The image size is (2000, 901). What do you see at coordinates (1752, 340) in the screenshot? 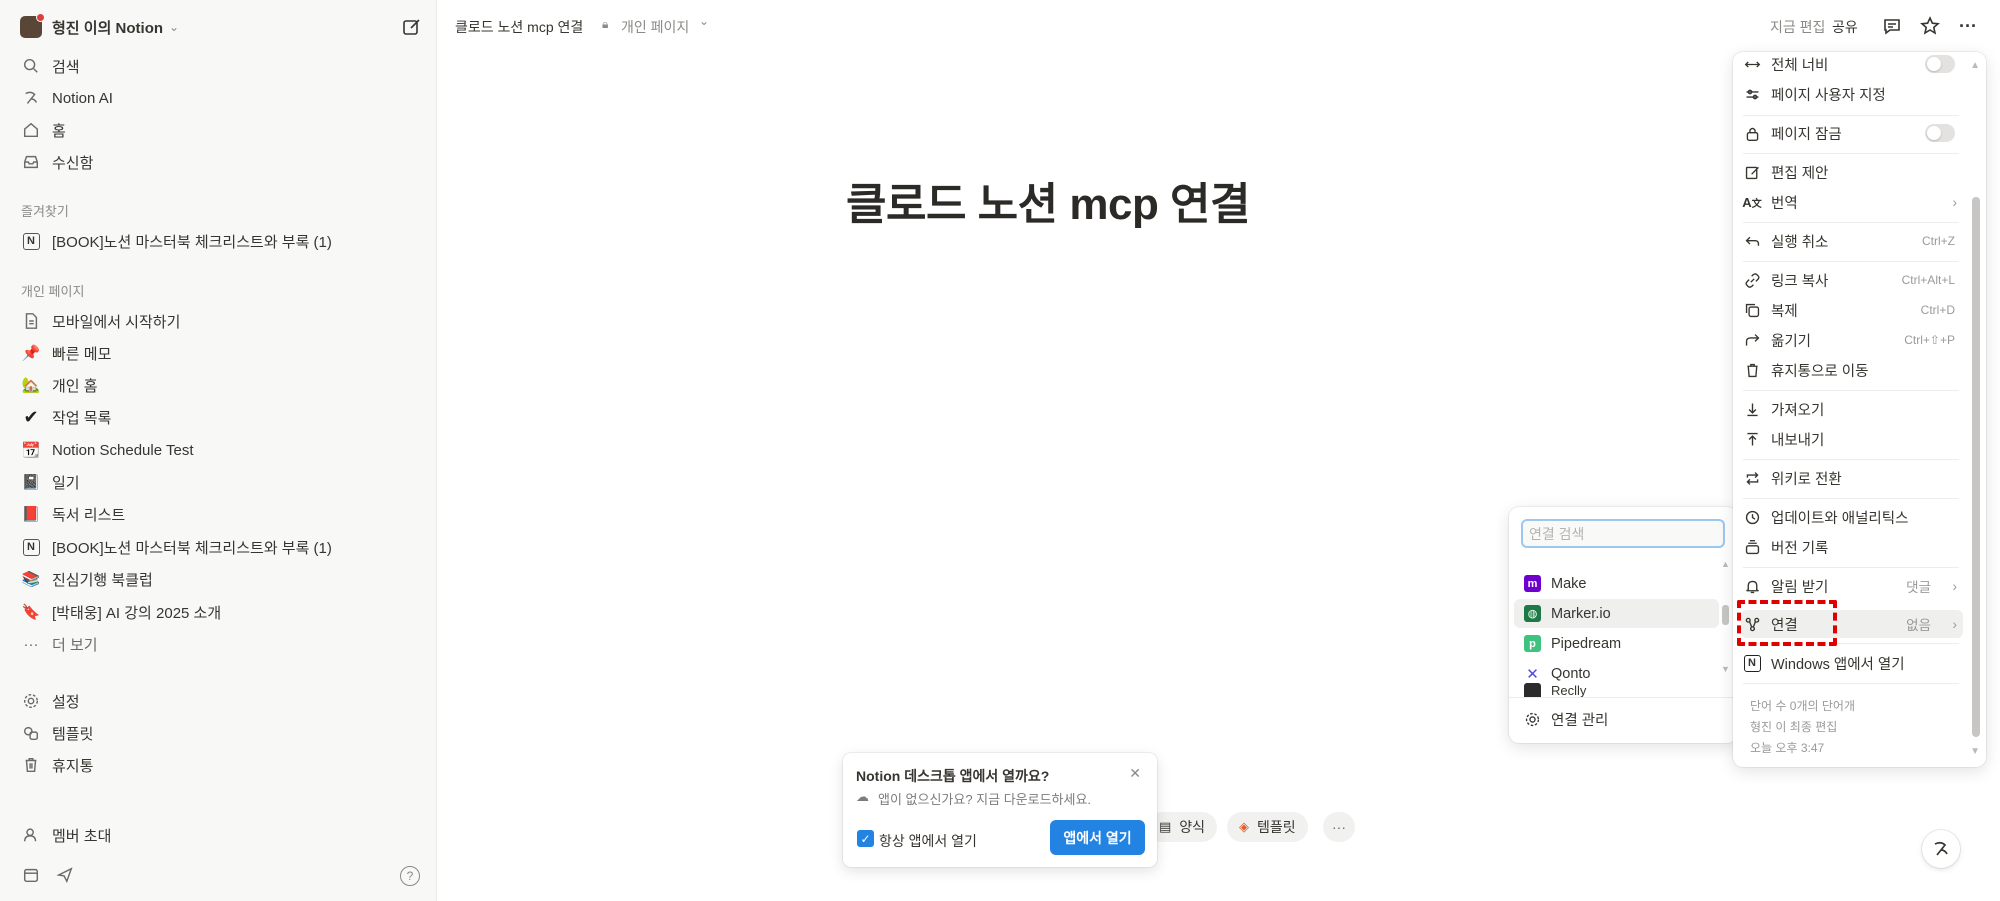
I see `move-arrow-icon` at bounding box center [1752, 340].